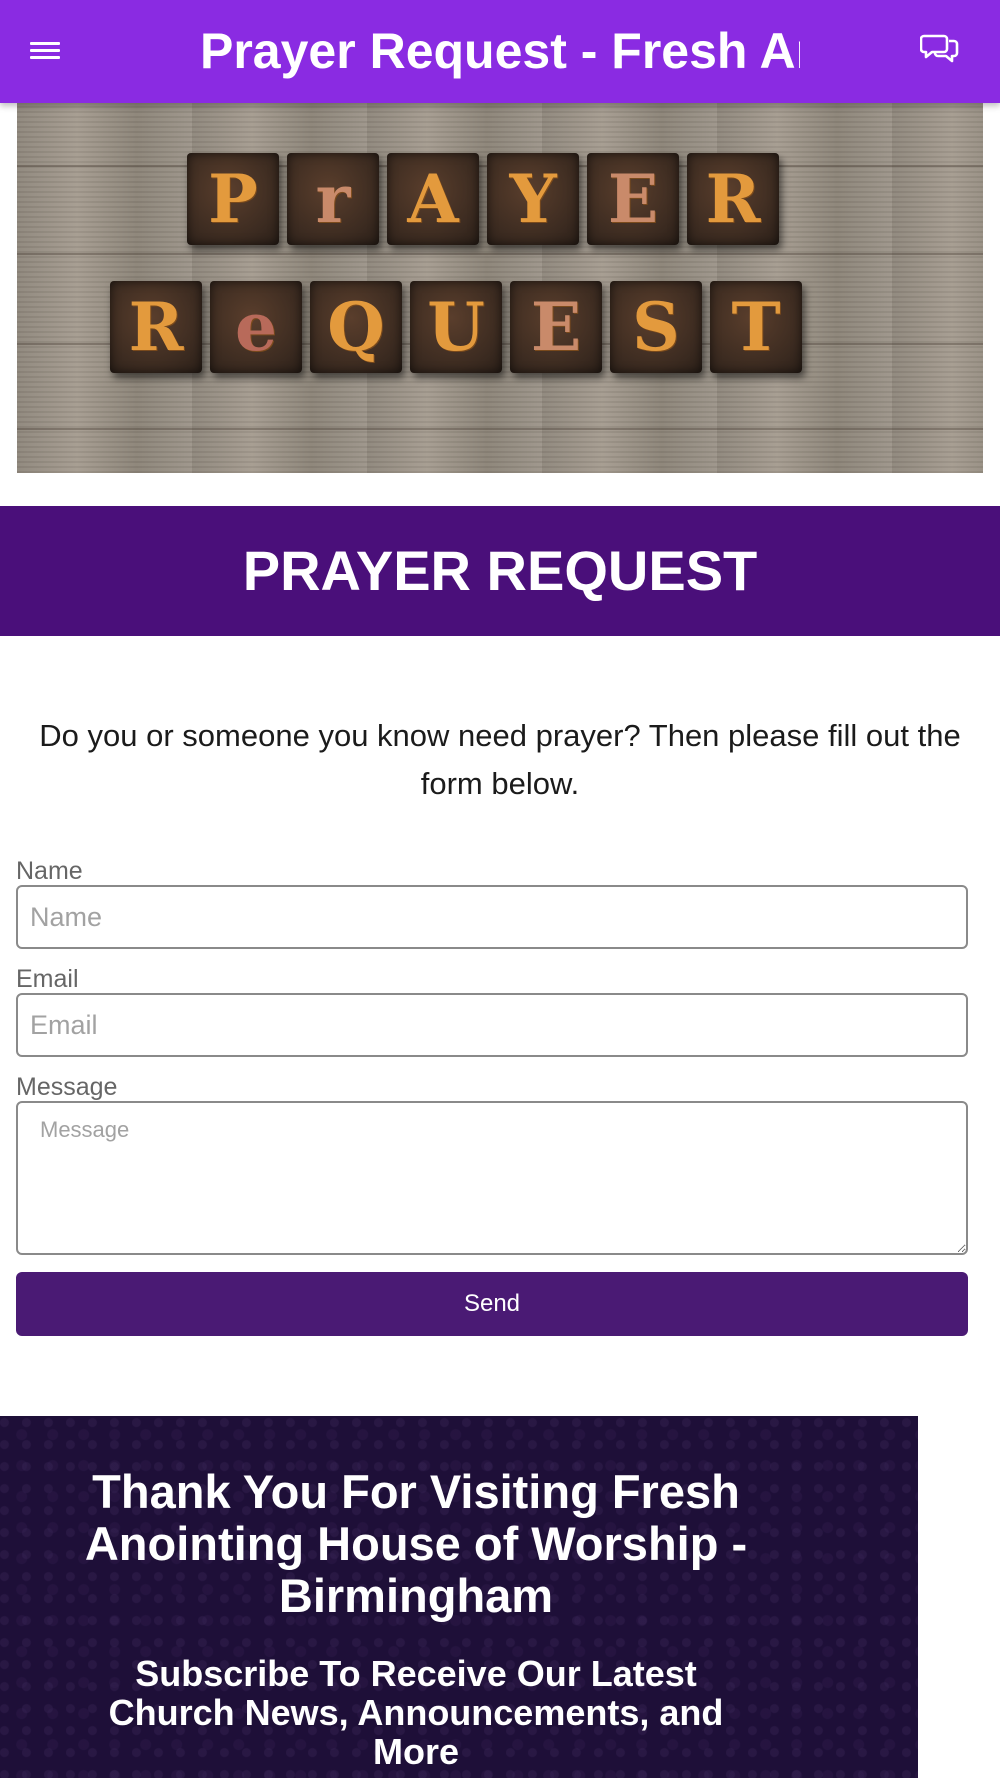 The height and width of the screenshot is (1778, 1000). What do you see at coordinates (47, 979) in the screenshot?
I see `email-label: Email` at bounding box center [47, 979].